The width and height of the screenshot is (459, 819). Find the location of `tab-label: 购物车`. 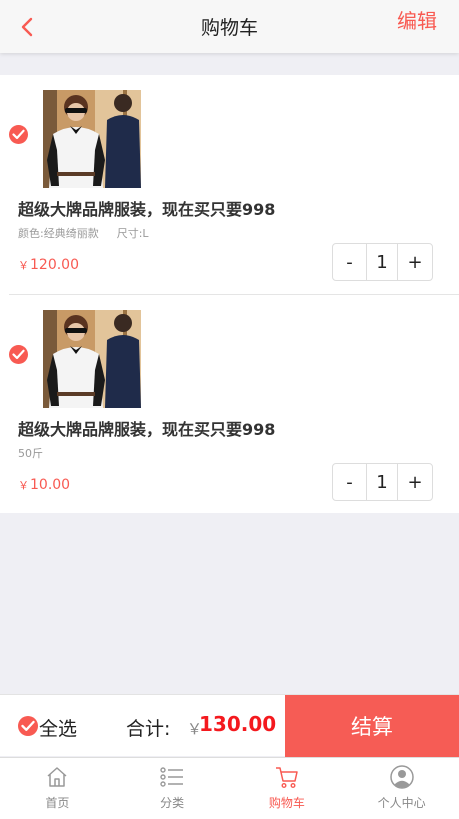

tab-label: 购物车 is located at coordinates (286, 803).